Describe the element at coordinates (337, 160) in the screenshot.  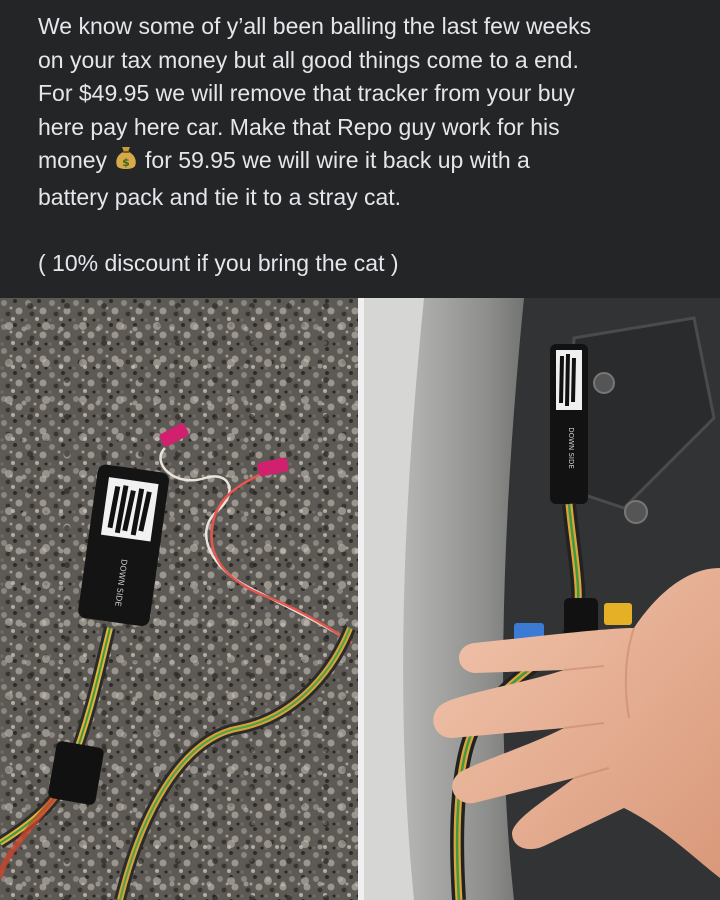
I see `post-line-5-end: for 59.95 we will wire it back up with a` at that location.